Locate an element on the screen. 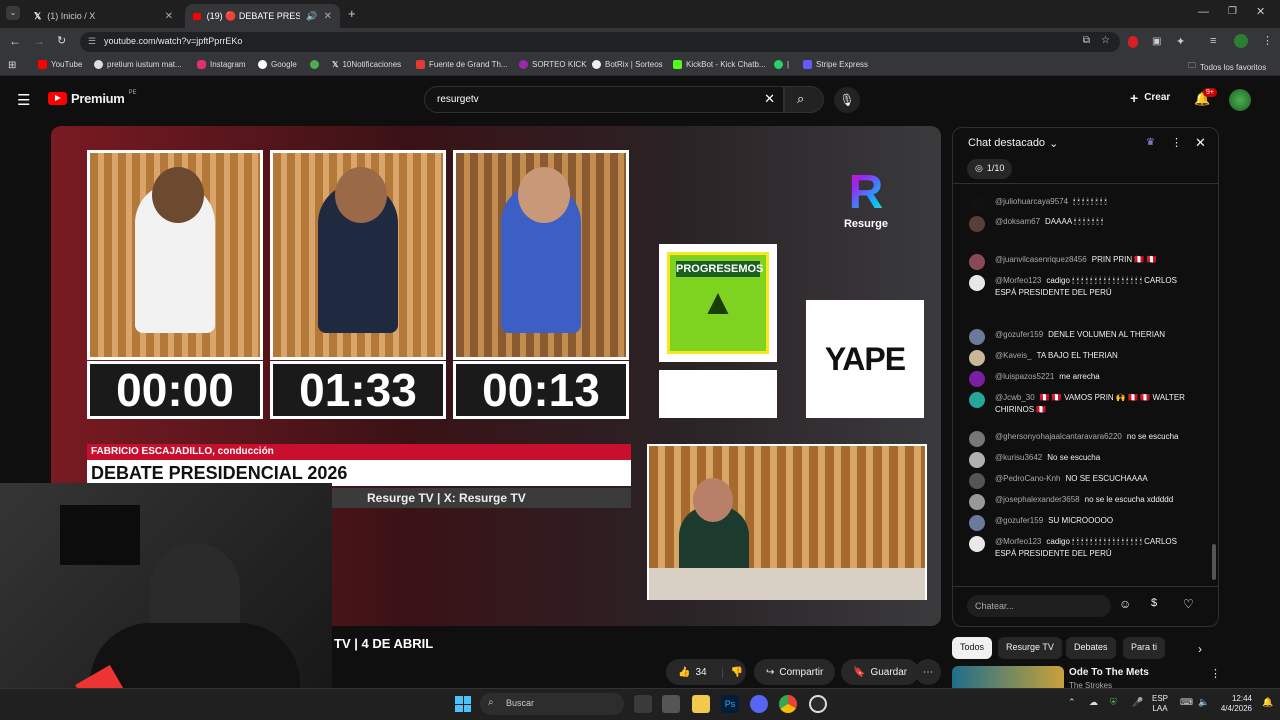  account-avatar is located at coordinates (1240, 100).